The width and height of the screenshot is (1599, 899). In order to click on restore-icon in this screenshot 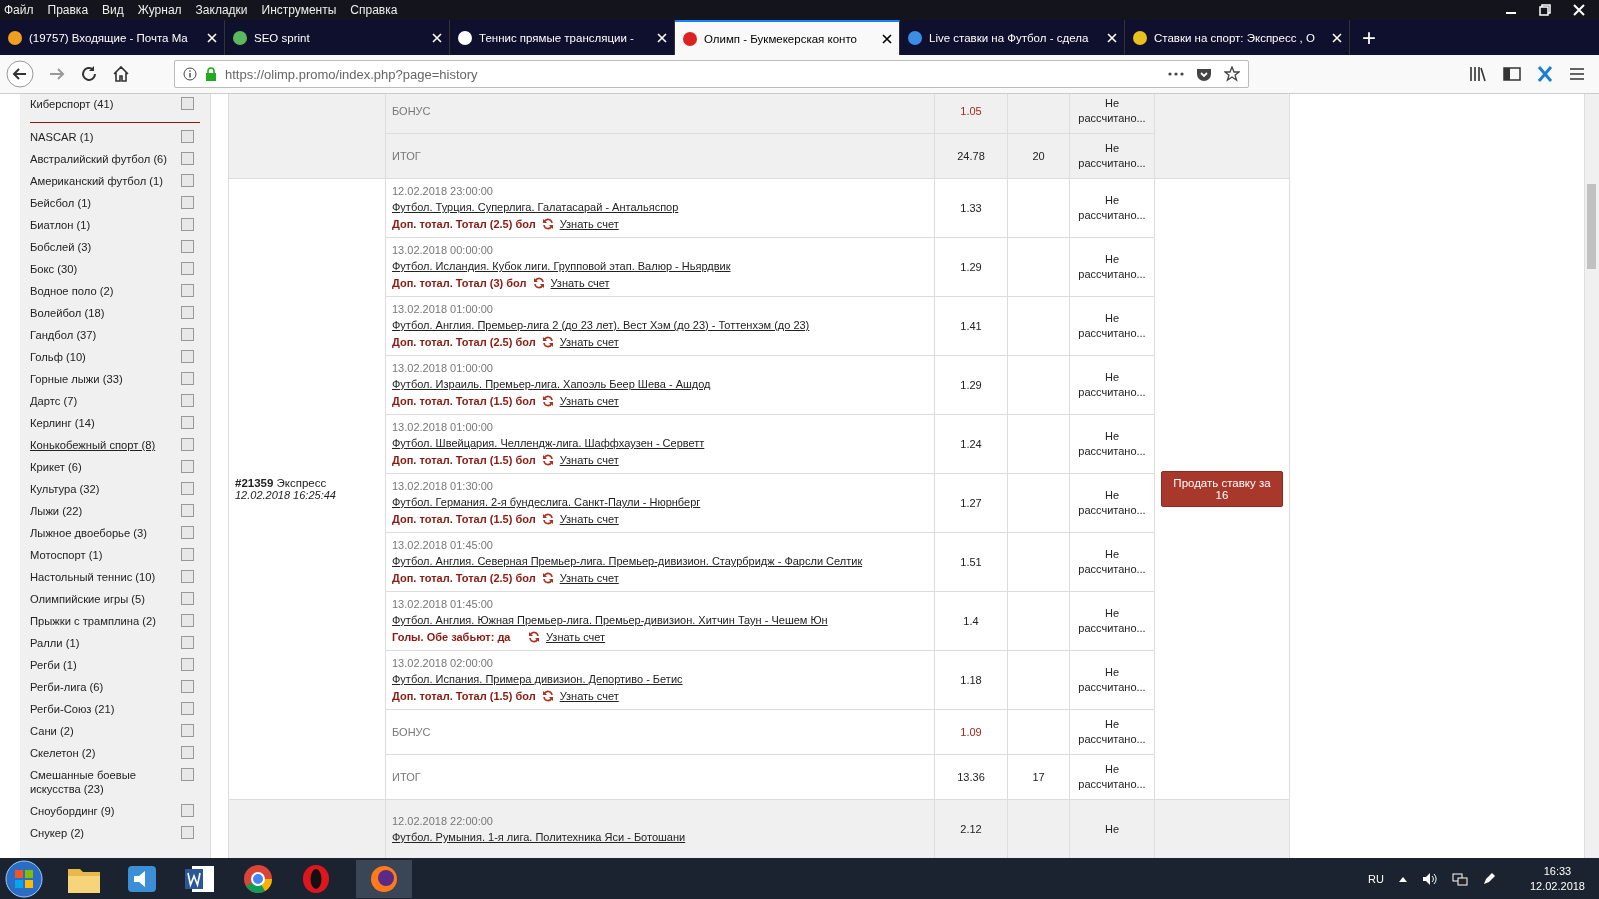, I will do `click(1545, 10)`.